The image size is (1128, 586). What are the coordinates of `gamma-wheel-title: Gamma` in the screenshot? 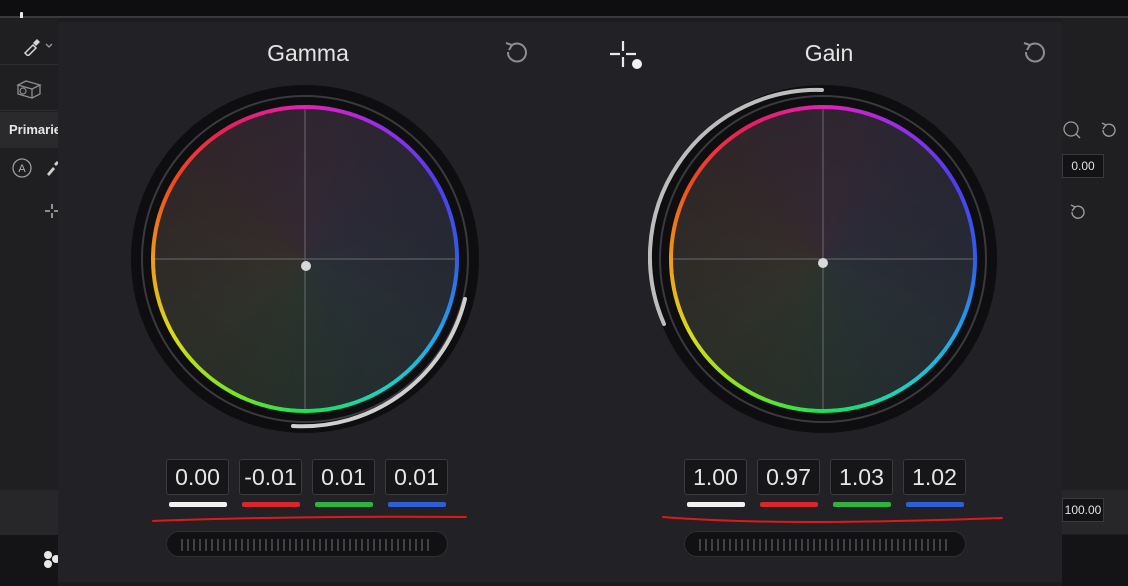 It's located at (308, 53).